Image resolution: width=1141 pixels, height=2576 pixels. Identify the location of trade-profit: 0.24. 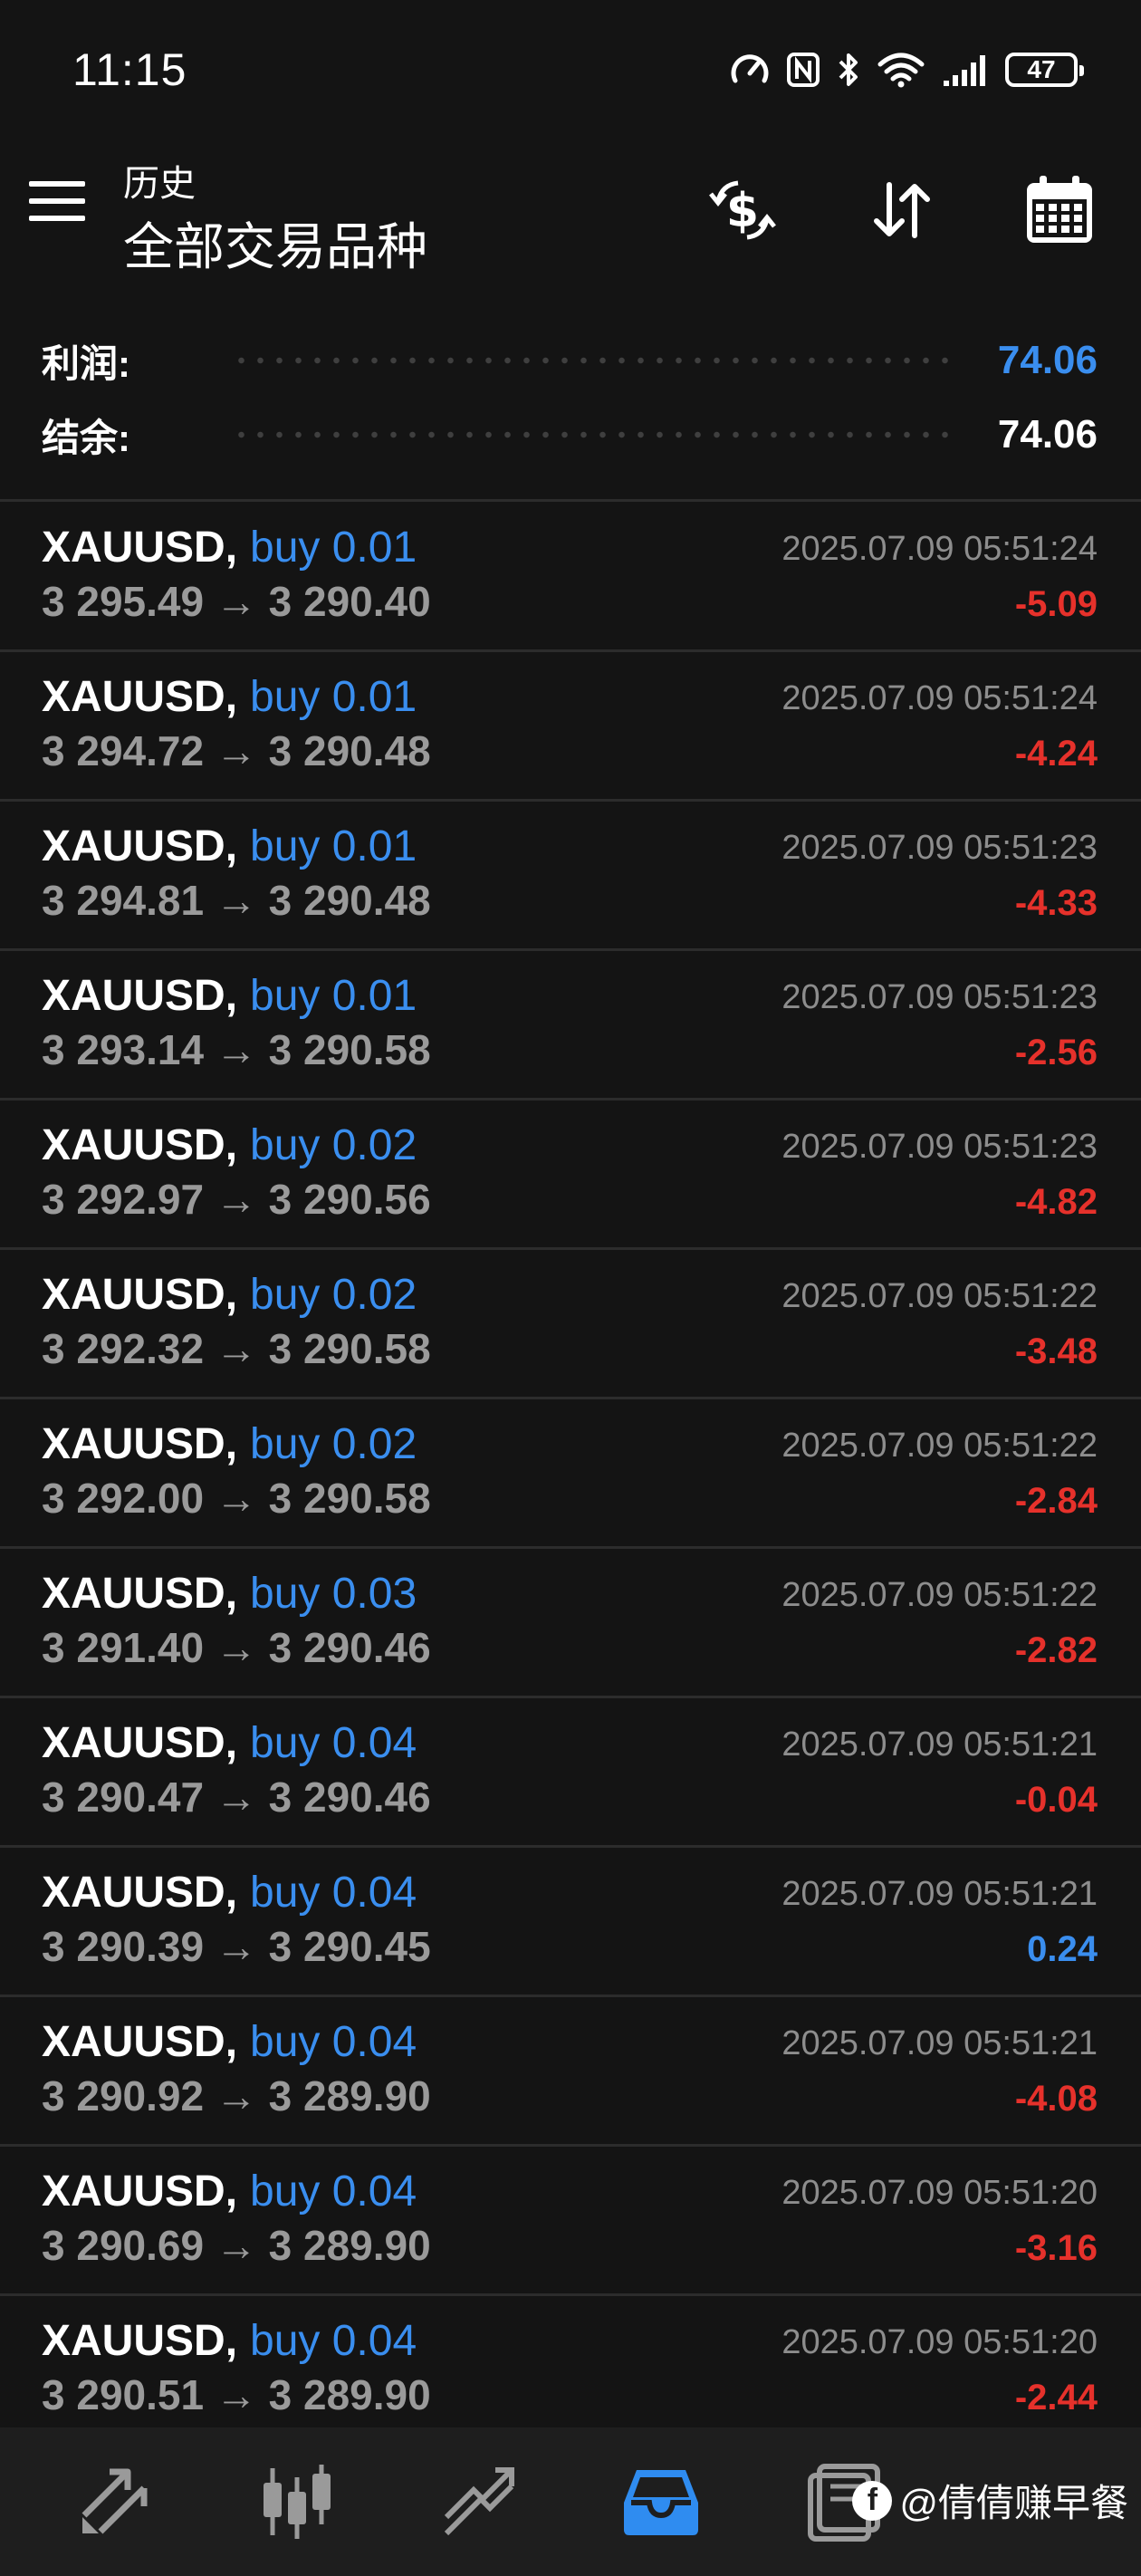
(1063, 1949).